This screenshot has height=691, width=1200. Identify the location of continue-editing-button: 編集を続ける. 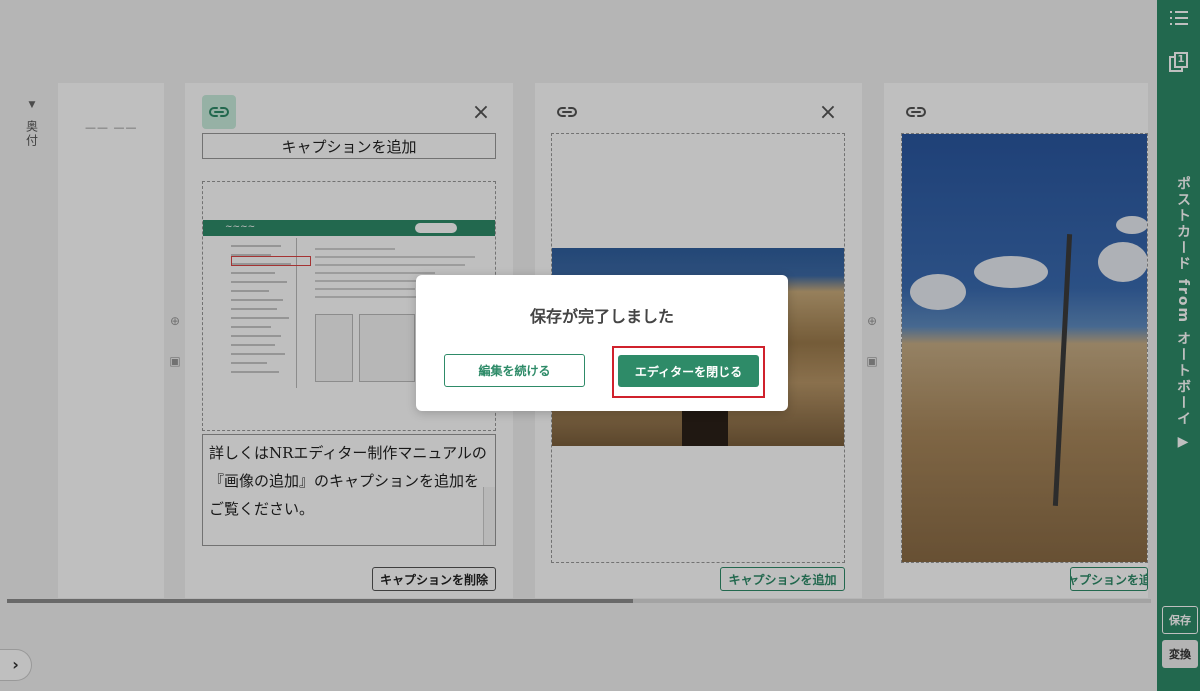
(514, 370).